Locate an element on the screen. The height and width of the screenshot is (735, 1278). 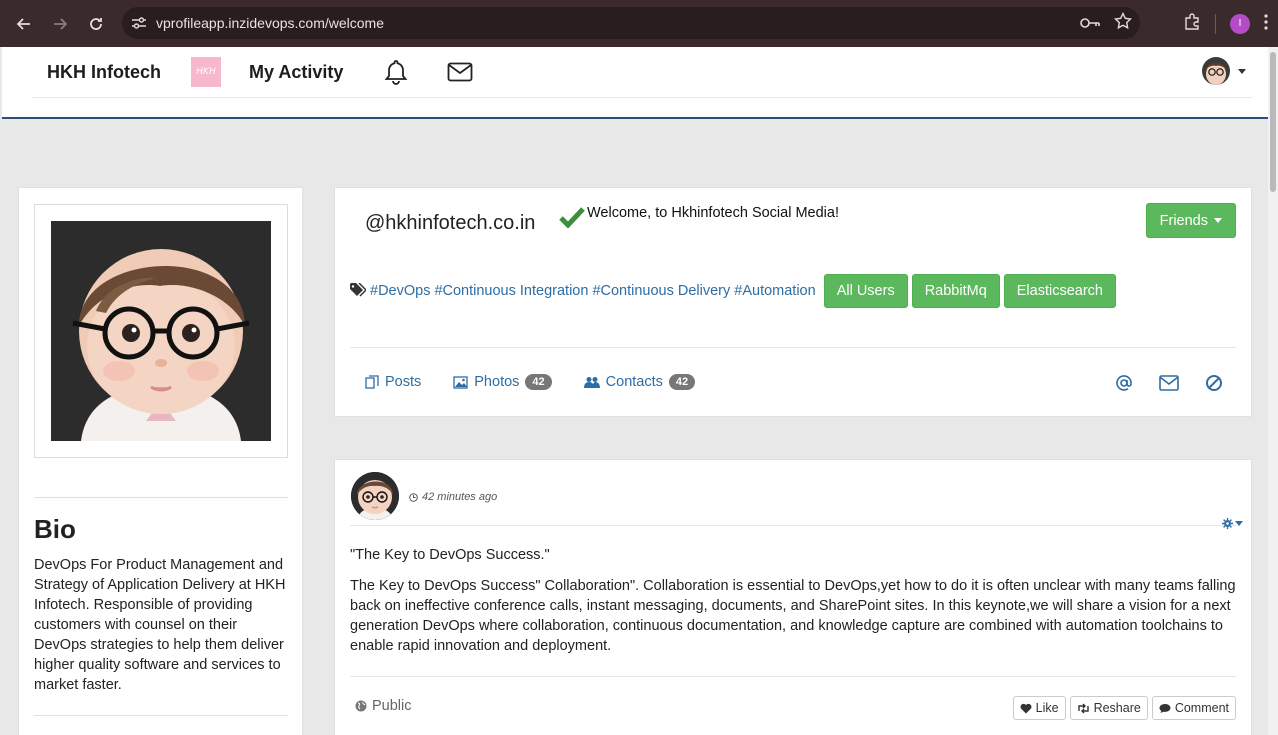
post-actions: Like Reshare Comment is located at coordinates (1124, 708).